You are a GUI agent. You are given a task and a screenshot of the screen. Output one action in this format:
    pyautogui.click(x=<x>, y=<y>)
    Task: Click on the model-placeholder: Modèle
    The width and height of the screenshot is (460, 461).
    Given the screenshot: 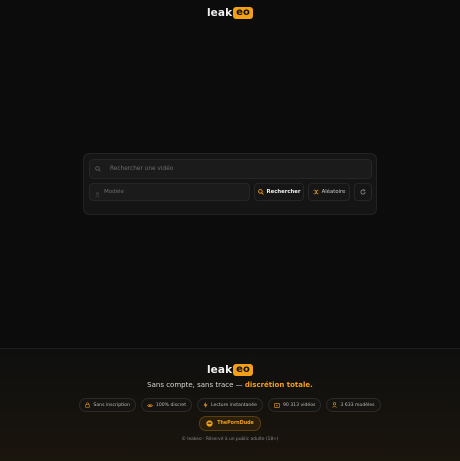 What is the action you would take?
    pyautogui.click(x=114, y=192)
    